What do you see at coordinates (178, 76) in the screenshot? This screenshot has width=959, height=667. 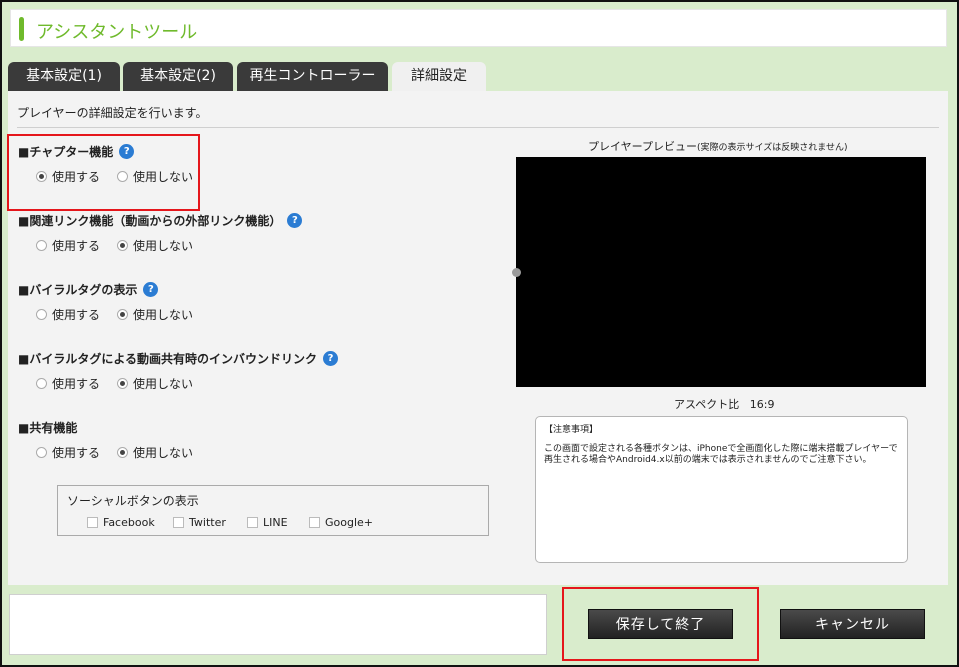 I see `tab-basic-settings-2: 基本設定(2)` at bounding box center [178, 76].